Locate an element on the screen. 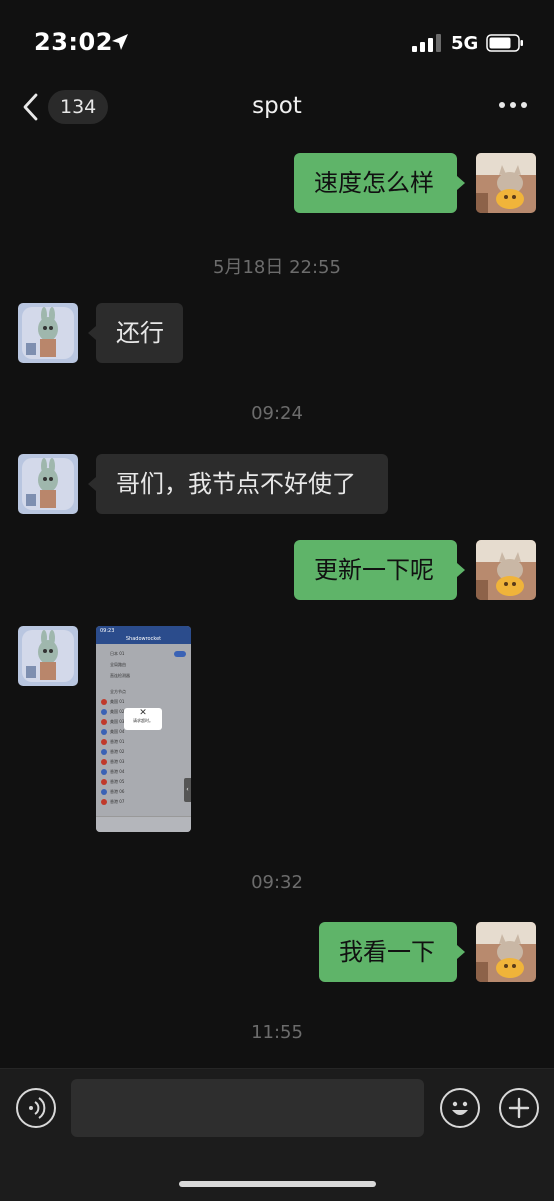 This screenshot has width=554, height=1201. thumb-node-label: 香港 06 is located at coordinates (117, 791).